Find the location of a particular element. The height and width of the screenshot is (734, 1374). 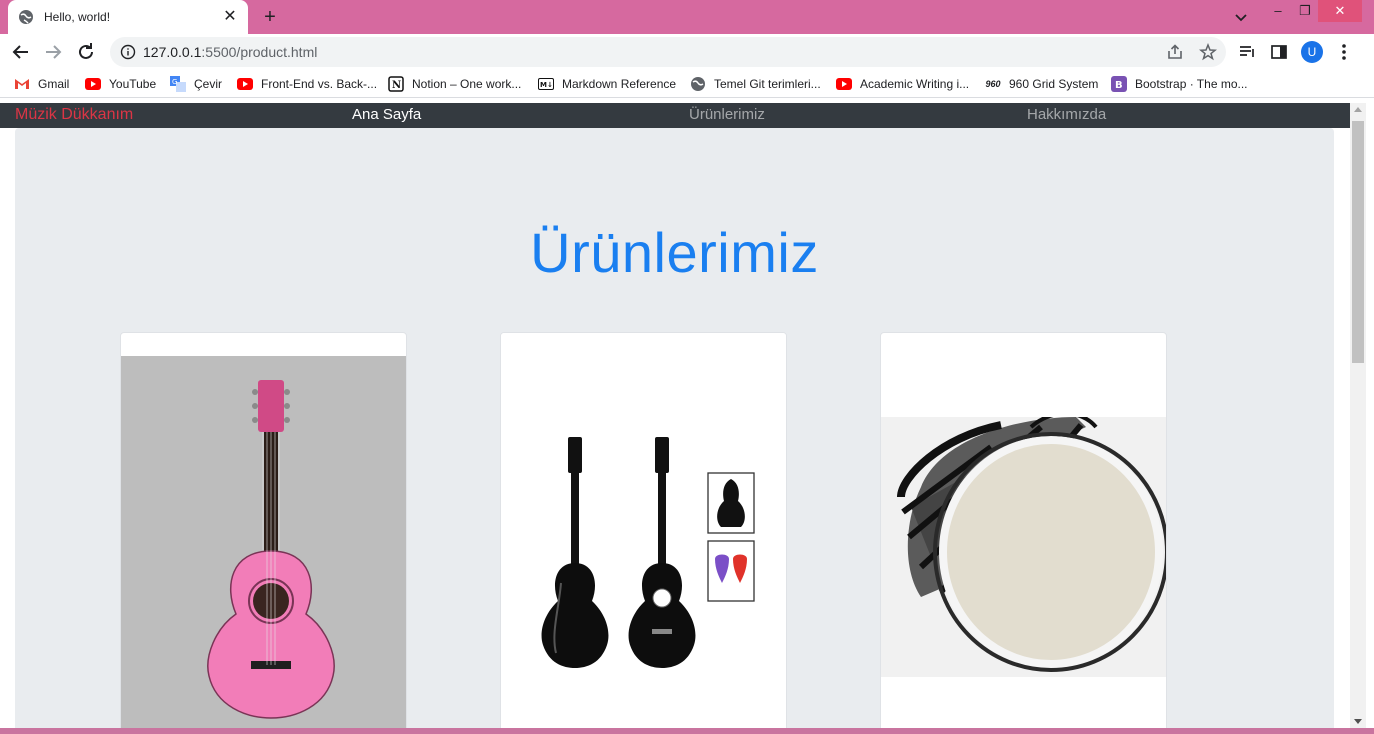

bookmark-translate: G Çevir is located at coordinates (196, 84).